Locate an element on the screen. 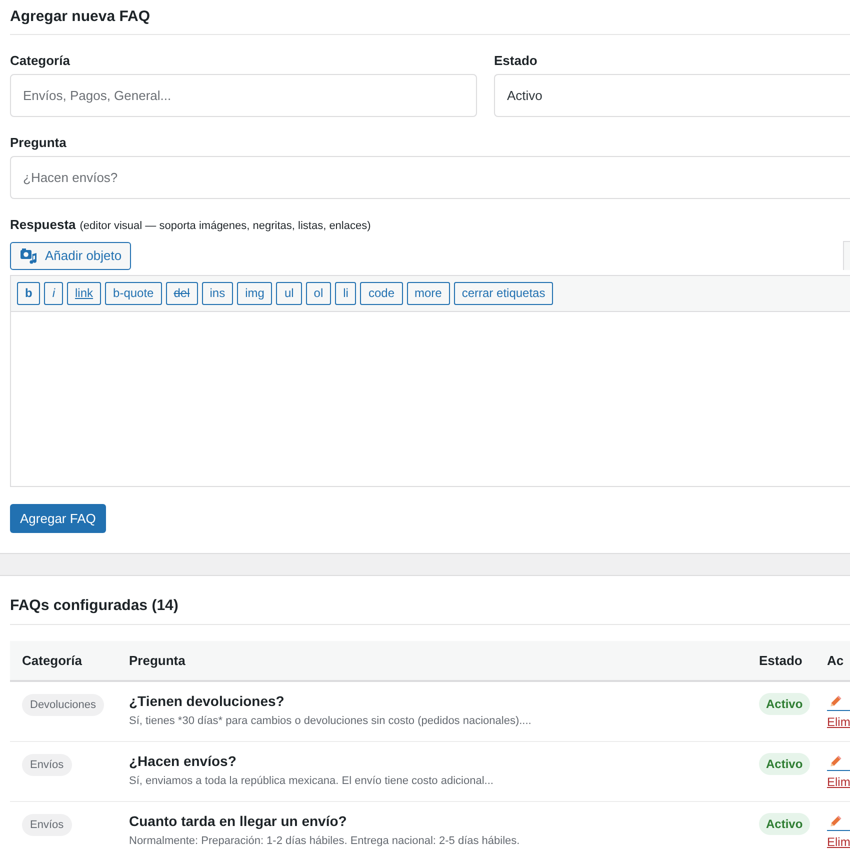 This screenshot has width=850, height=850. camera-music-icon is located at coordinates (28, 256).